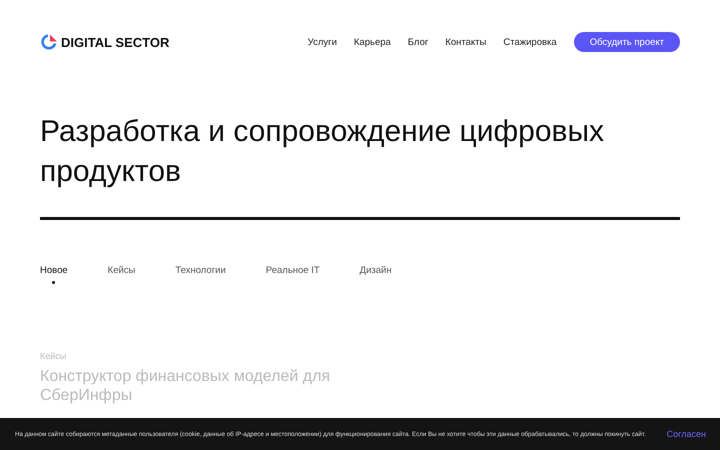 The width and height of the screenshot is (720, 450). I want to click on filter-tab: Кейсы, so click(122, 274).